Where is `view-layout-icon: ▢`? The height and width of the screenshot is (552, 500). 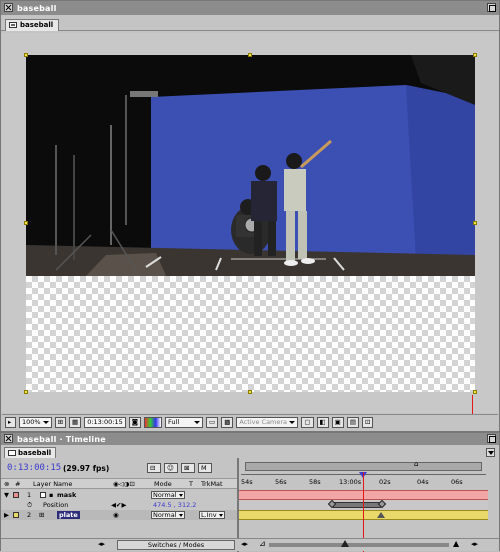
view-layout-icon: ▢ is located at coordinates (307, 422).